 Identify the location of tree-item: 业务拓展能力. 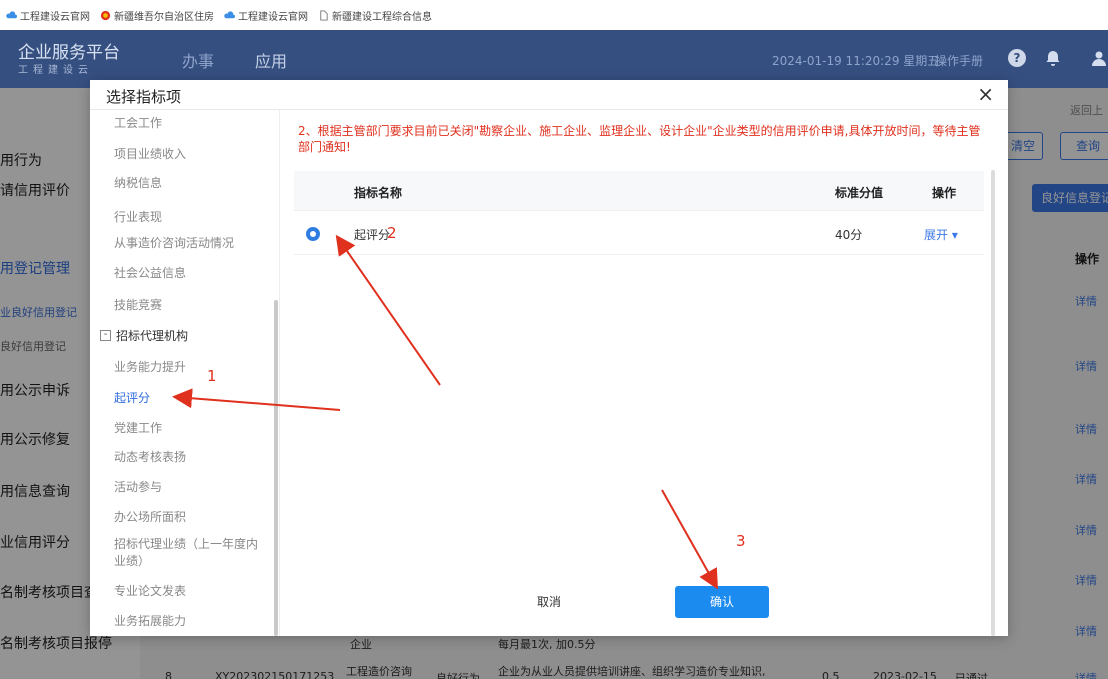
(150, 620).